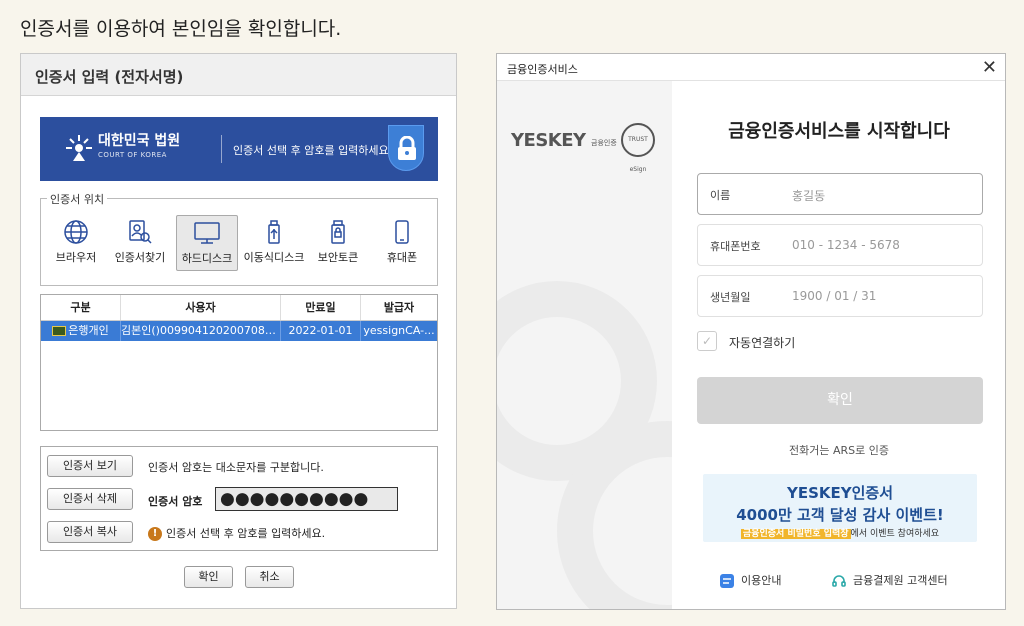 This screenshot has height=626, width=1024. I want to click on form-heading: 금융인증서비스를 시작합니다, so click(839, 131).